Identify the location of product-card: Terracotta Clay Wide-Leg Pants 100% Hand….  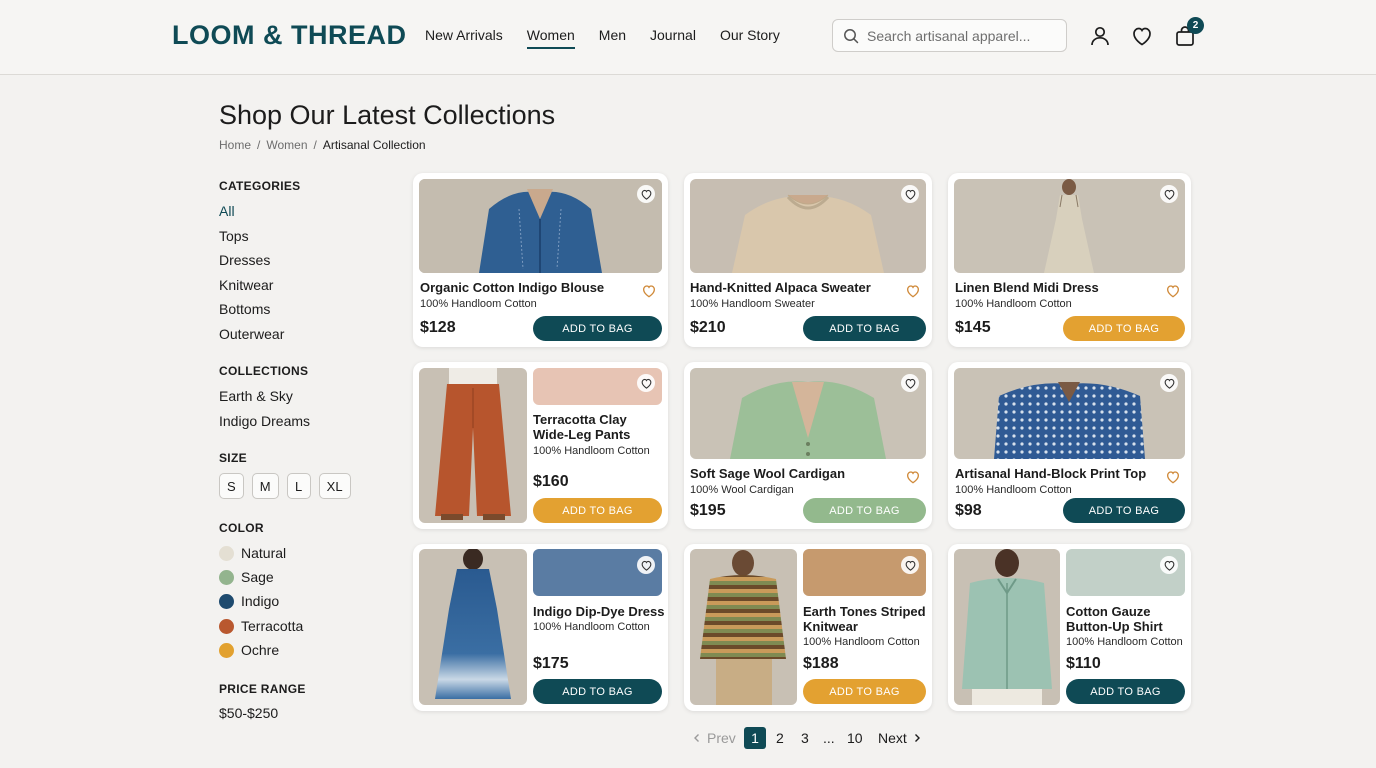
(540, 445).